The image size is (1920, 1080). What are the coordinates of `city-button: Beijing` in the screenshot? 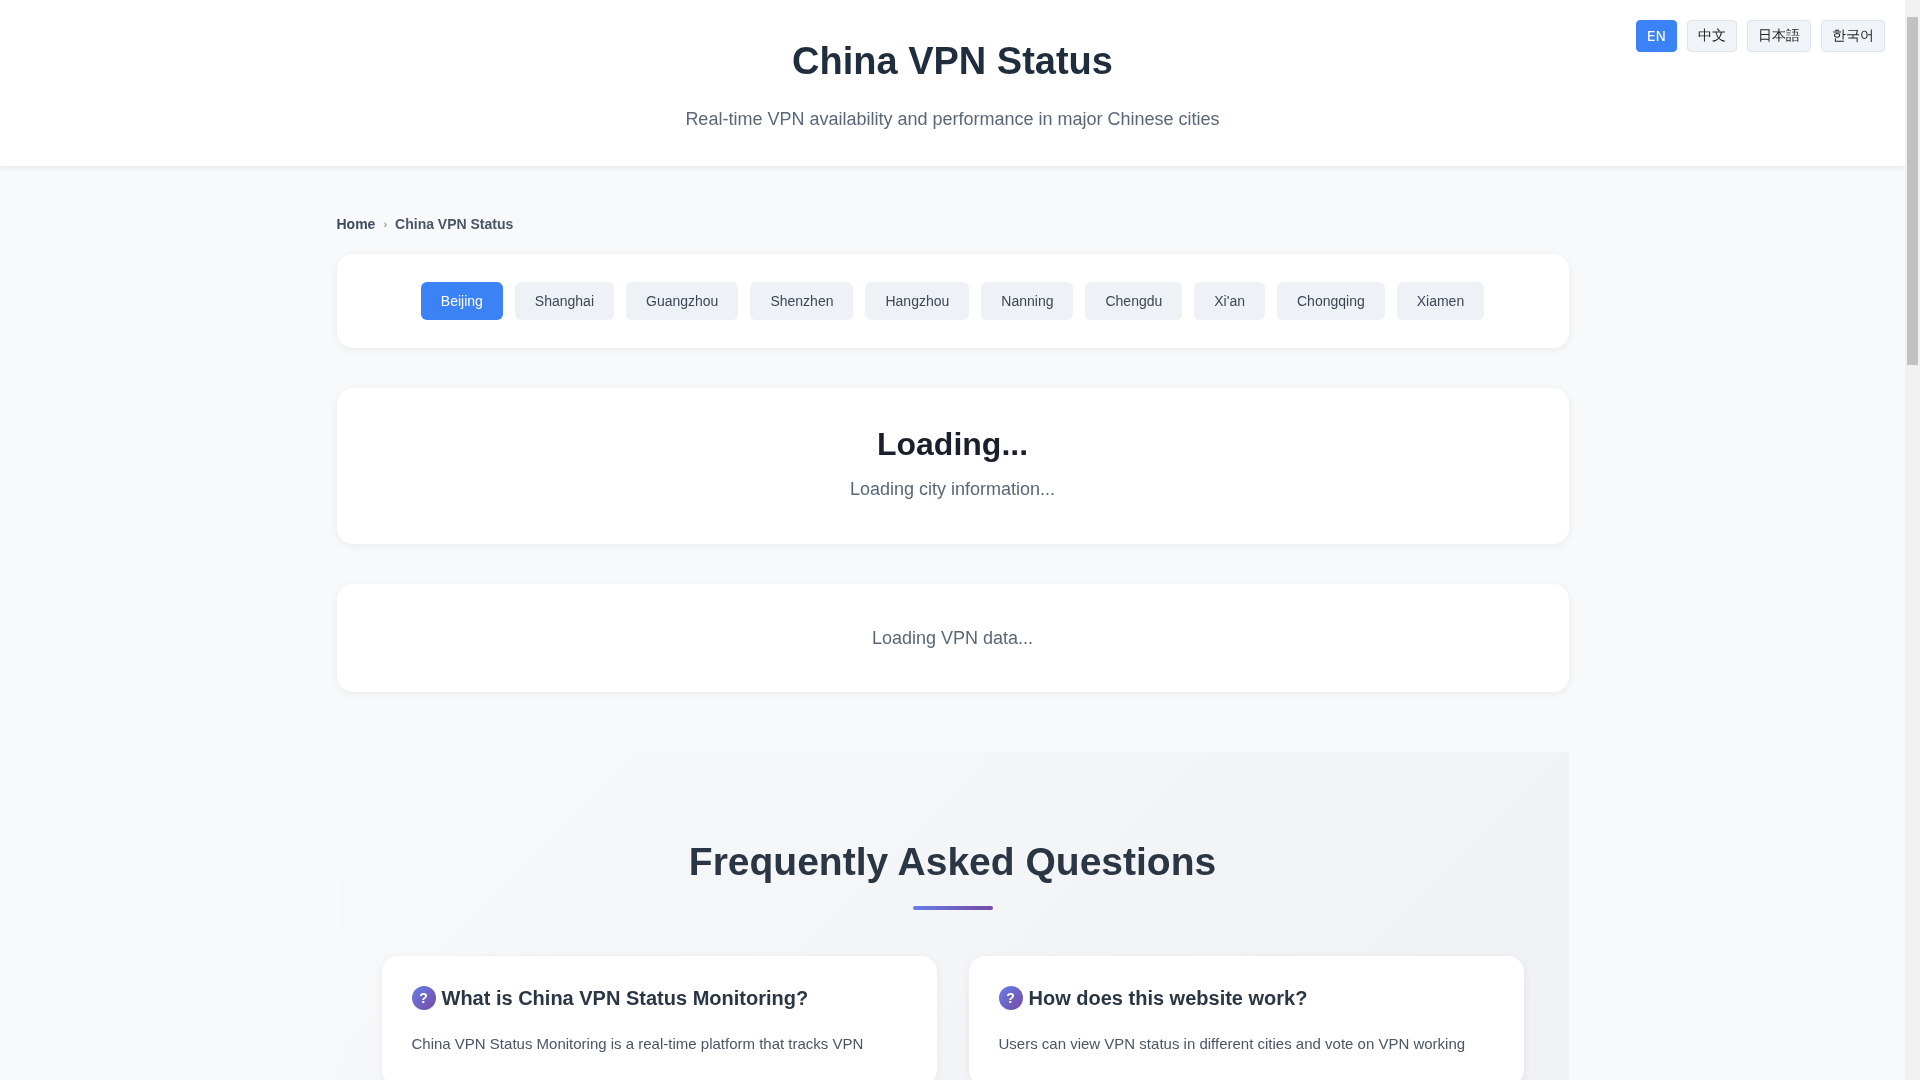 It's located at (461, 301).